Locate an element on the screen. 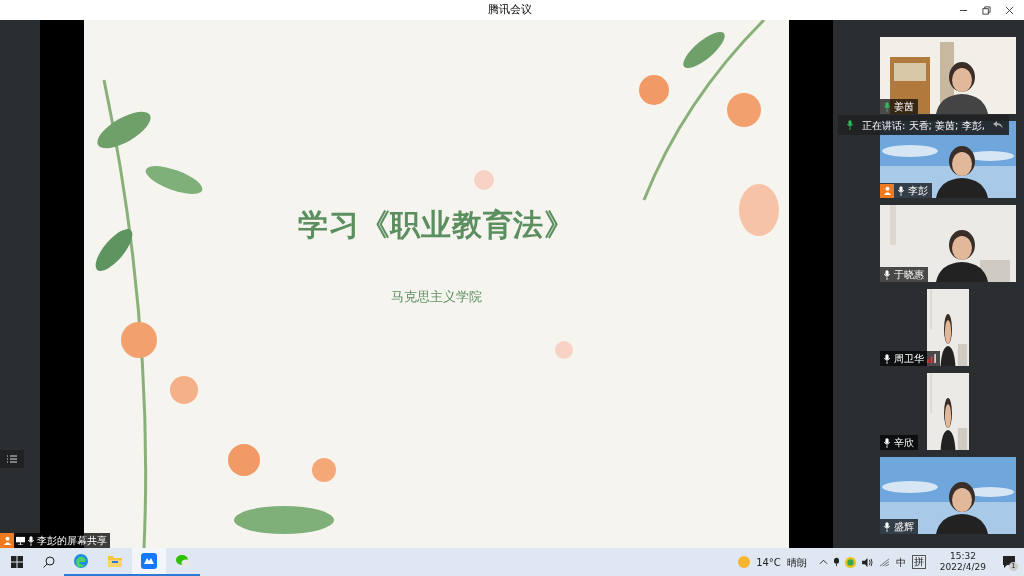 The width and height of the screenshot is (1024, 576). close-icon is located at coordinates (1009, 10).